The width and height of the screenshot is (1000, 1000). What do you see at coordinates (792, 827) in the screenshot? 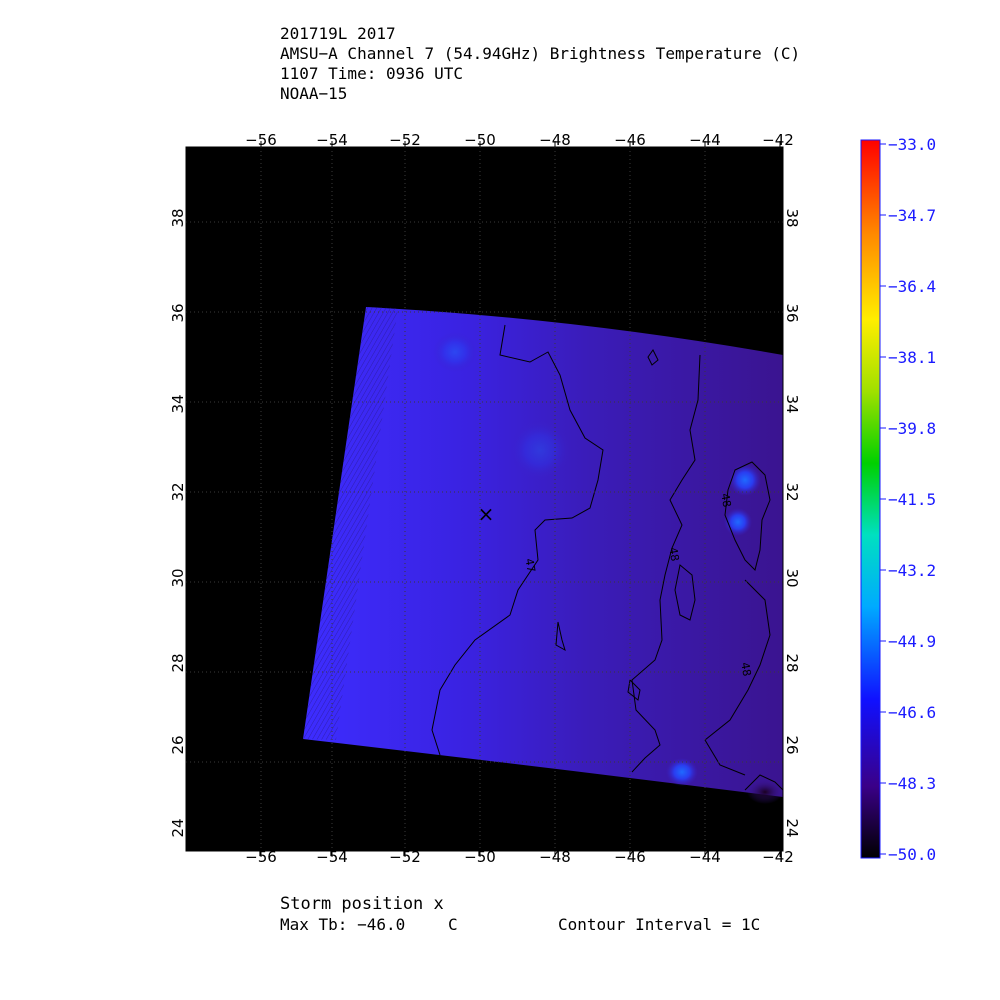
I see `lat-tick-label-right: 24` at bounding box center [792, 827].